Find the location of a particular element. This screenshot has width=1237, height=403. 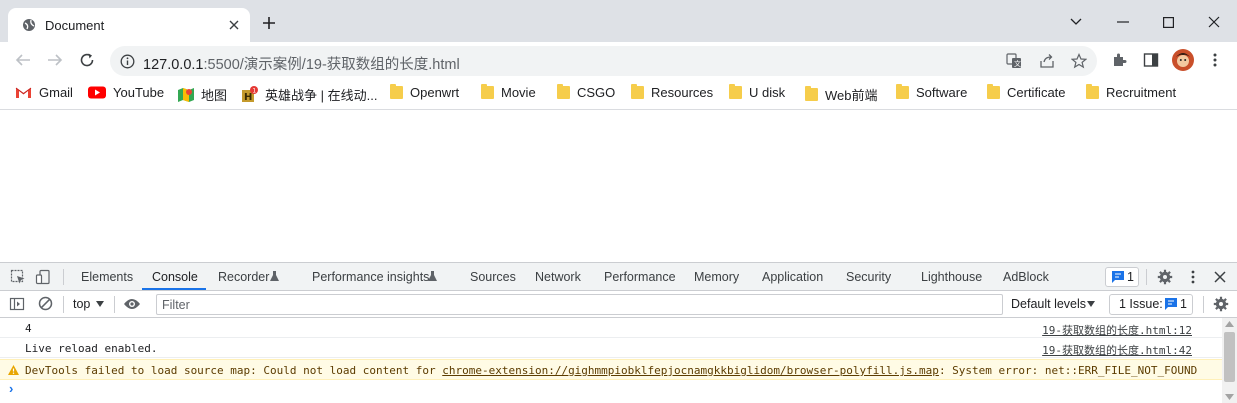

tab-memory: Memory is located at coordinates (716, 277).